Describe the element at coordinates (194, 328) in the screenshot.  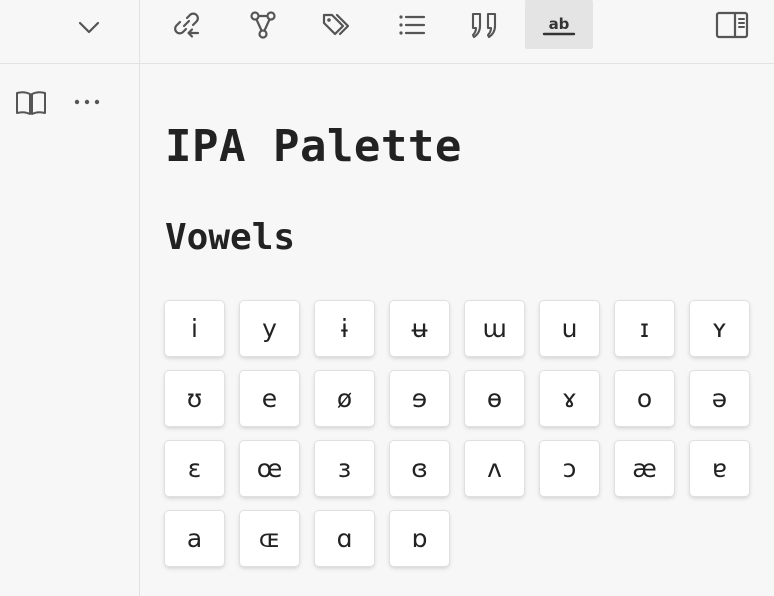
I see `vowel-key: i` at that location.